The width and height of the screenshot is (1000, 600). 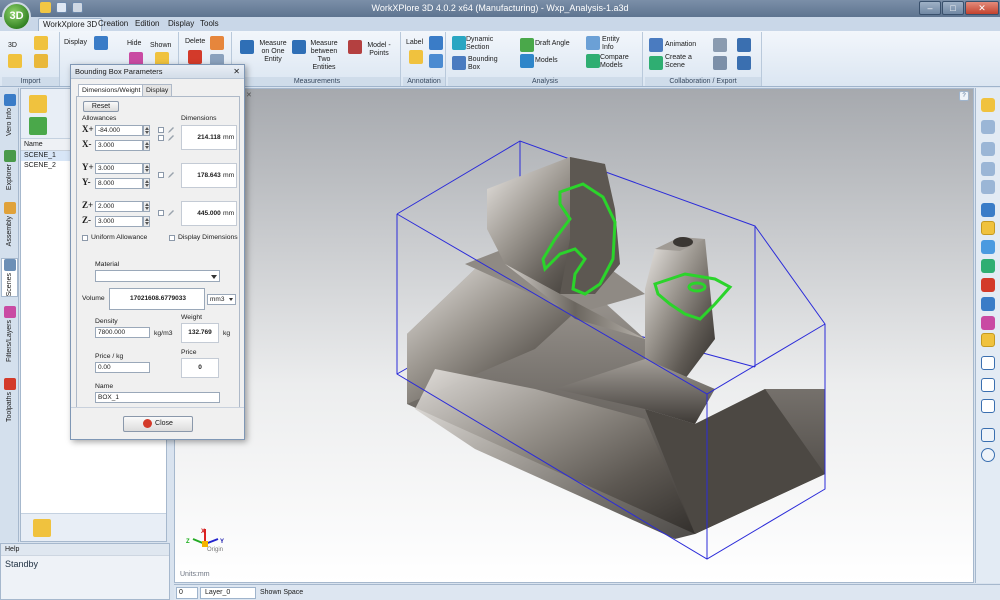 I want to click on vtab-vero-info: Vero Info, so click(x=9, y=115).